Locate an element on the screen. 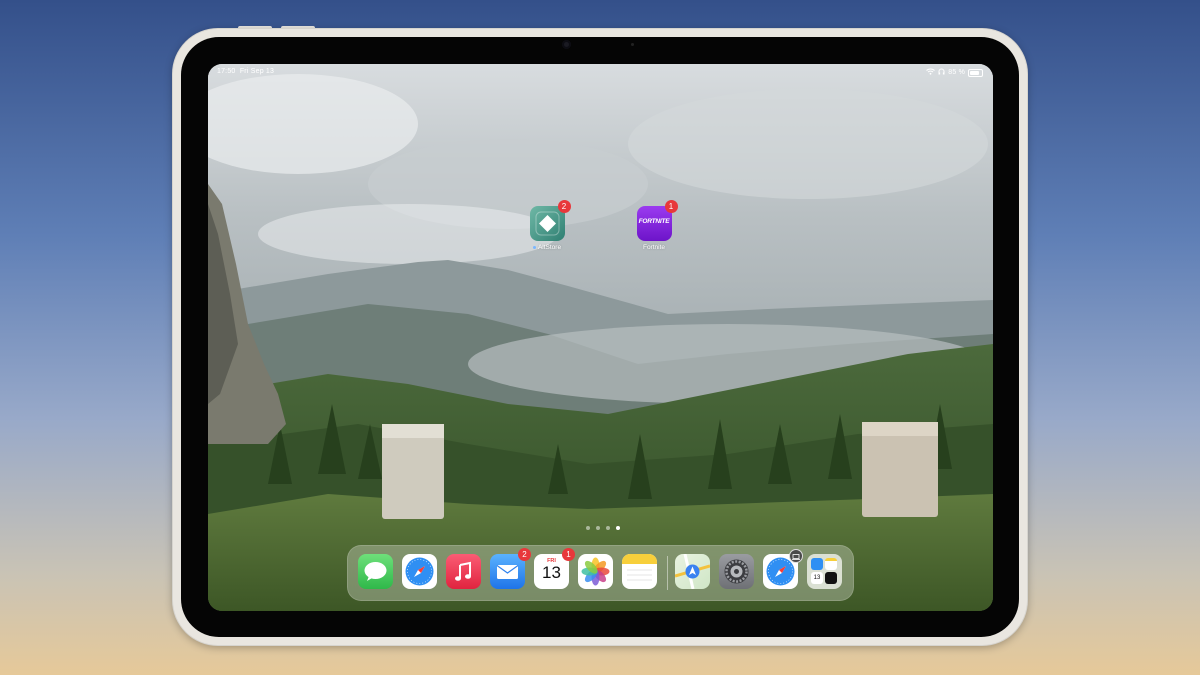  dock-notes is located at coordinates (639, 571).